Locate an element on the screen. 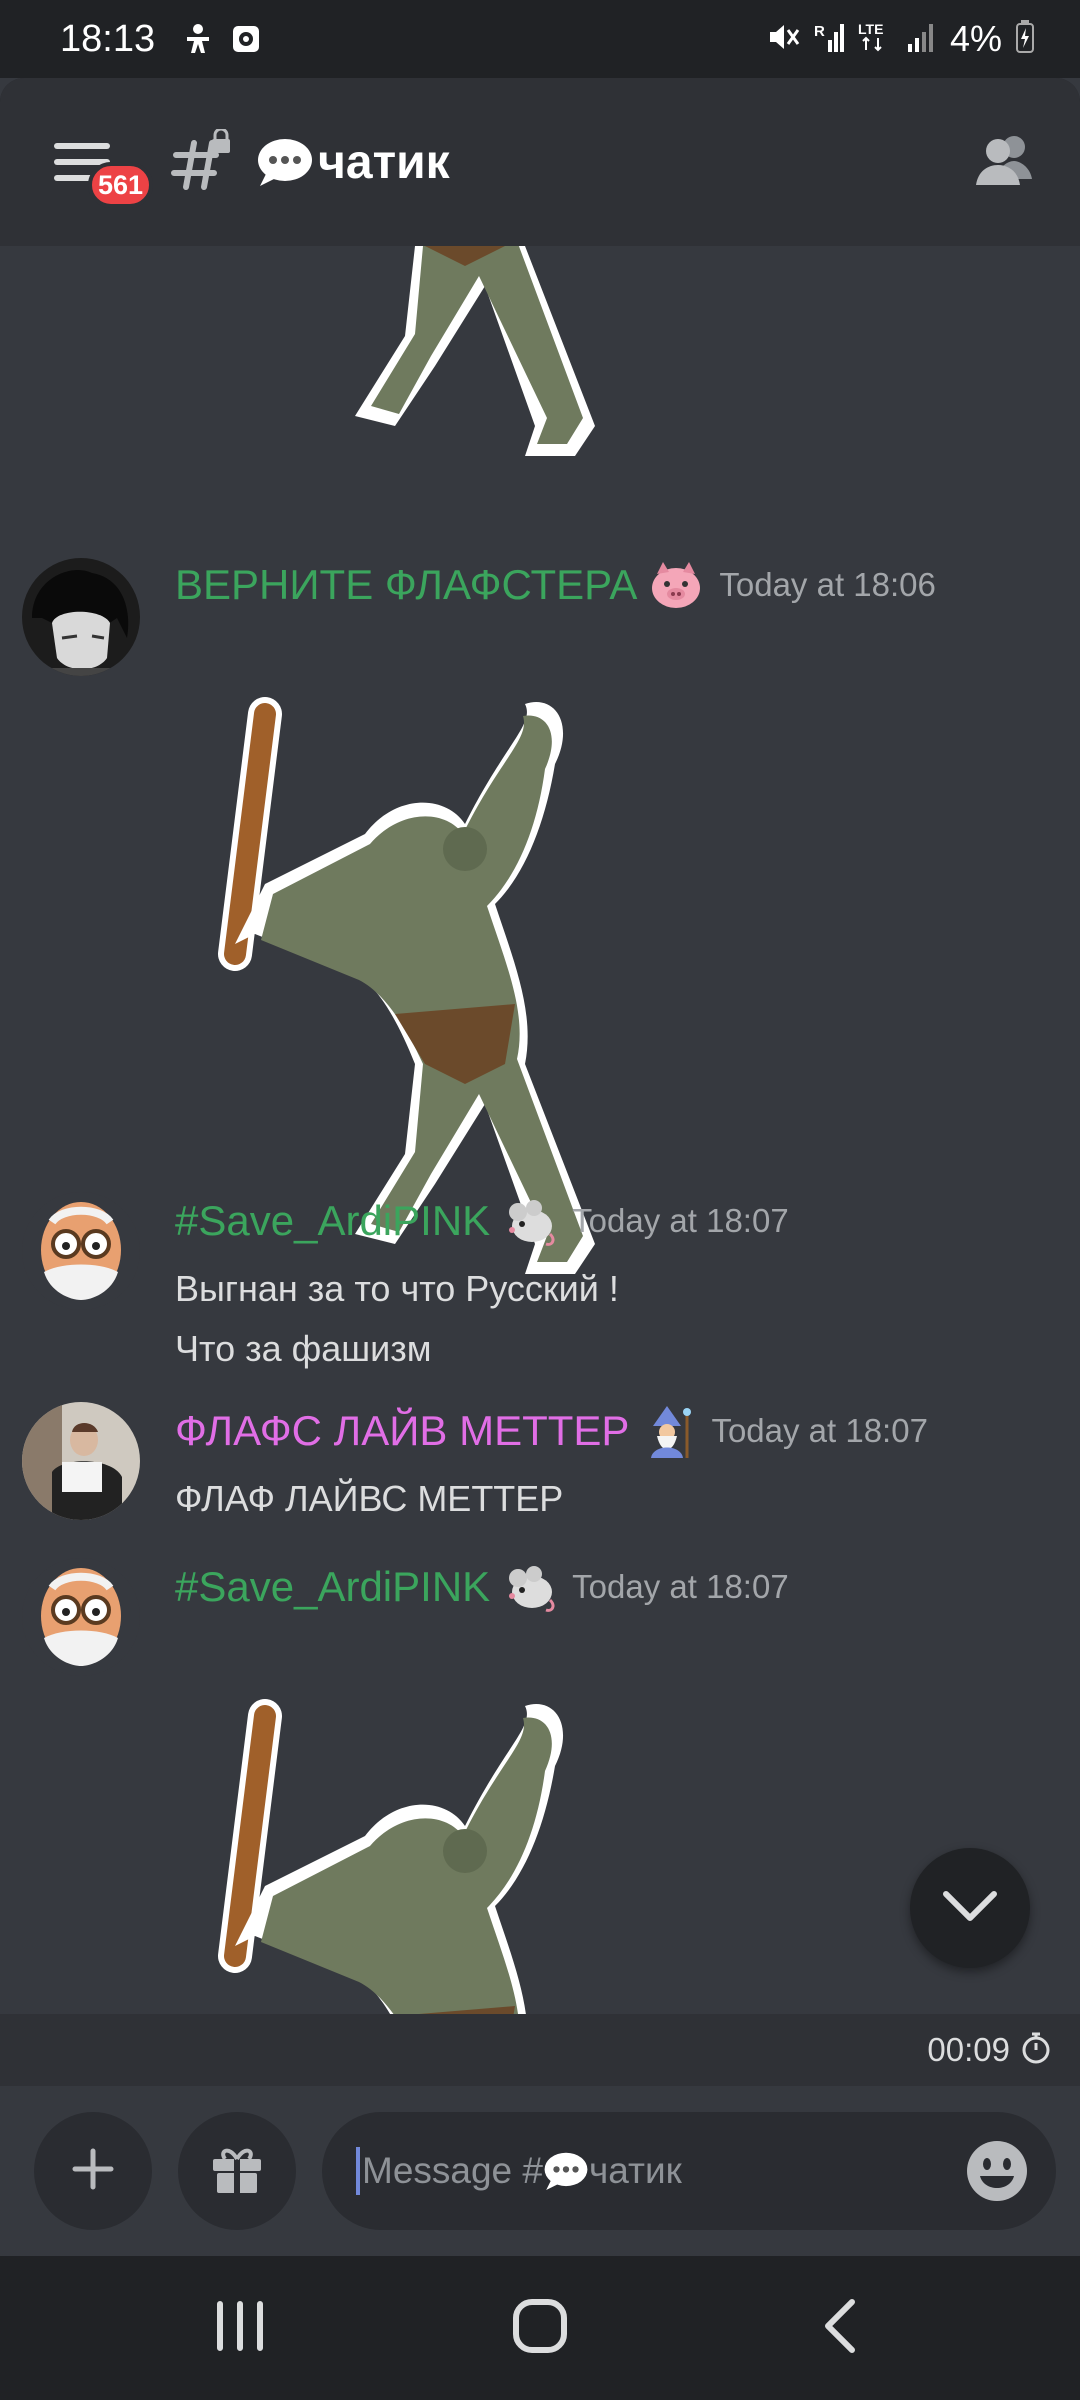  chevron-down-icon is located at coordinates (970, 1908).